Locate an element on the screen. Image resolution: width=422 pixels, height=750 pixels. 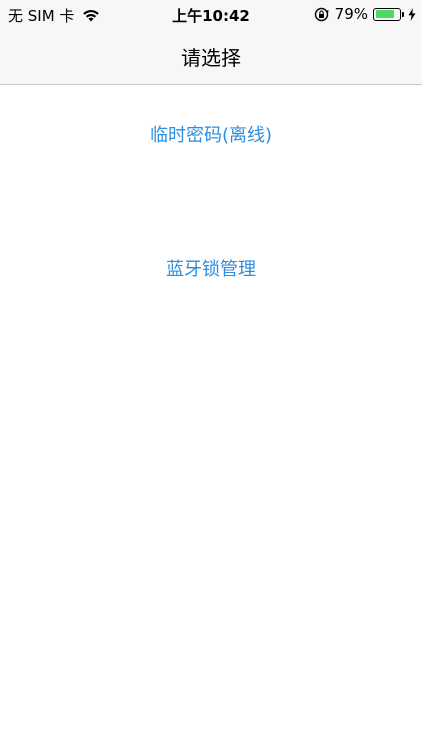
navigation-bar: 请选择 is located at coordinates (211, 56).